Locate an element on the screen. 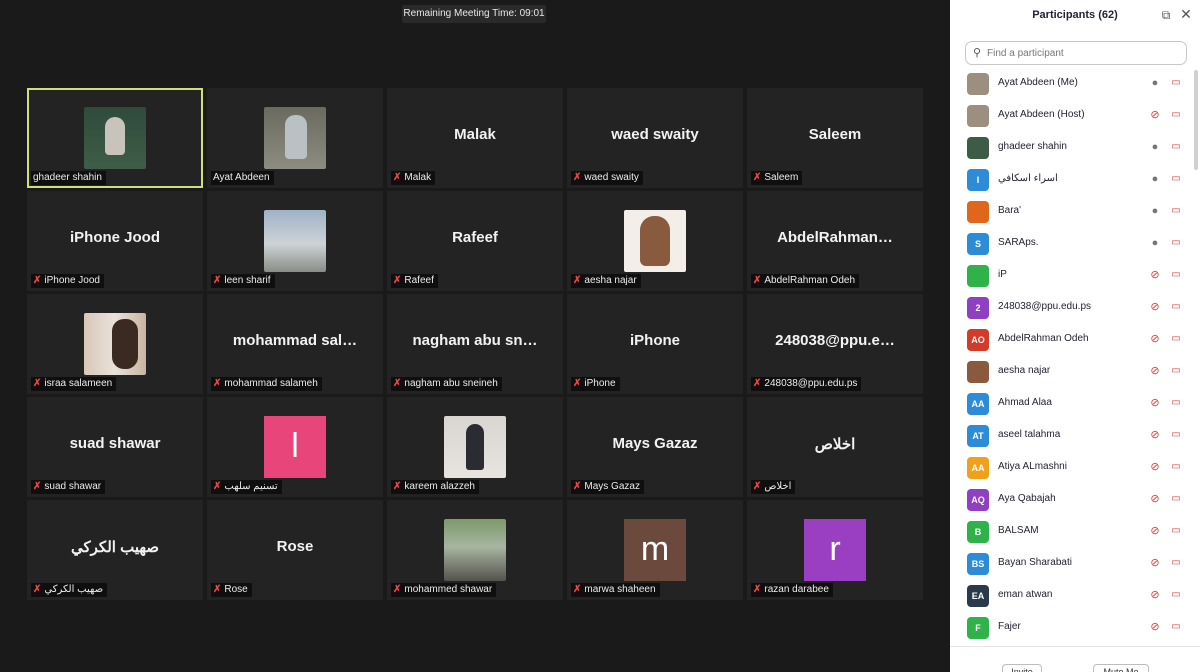 This screenshot has height=672, width=1200. video-tile: صهيب الكركي ✗ صهيب الكركي is located at coordinates (115, 550).